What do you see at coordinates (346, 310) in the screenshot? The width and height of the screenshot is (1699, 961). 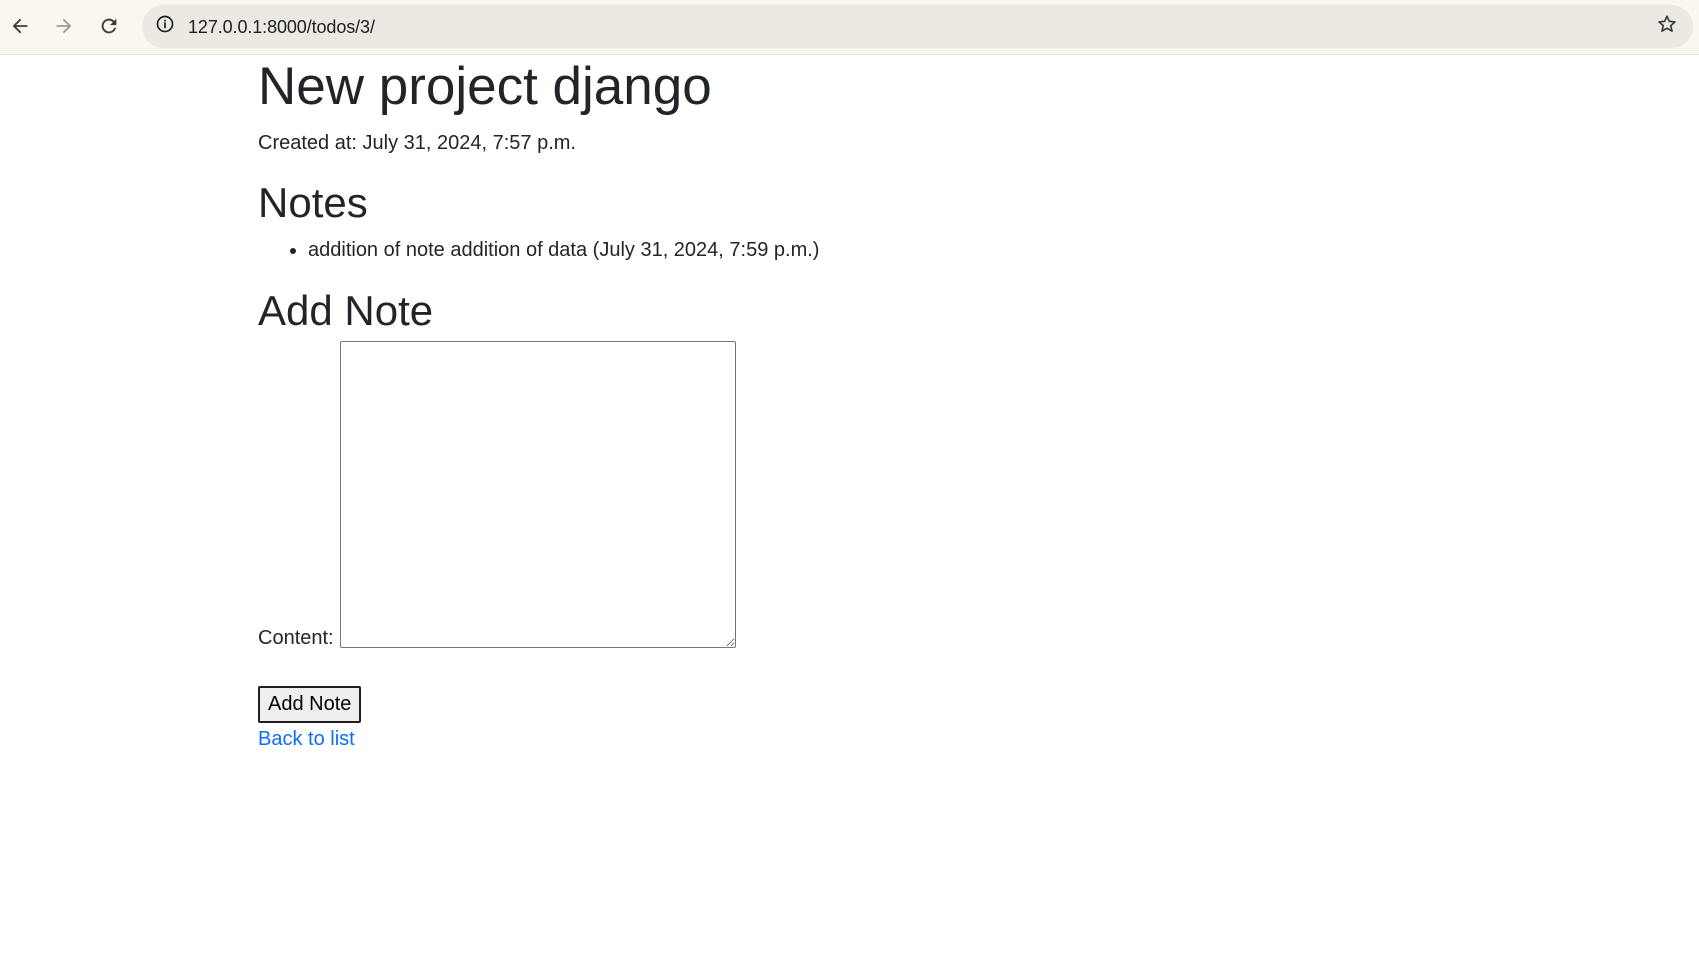 I see `add-note-heading: Add Note` at bounding box center [346, 310].